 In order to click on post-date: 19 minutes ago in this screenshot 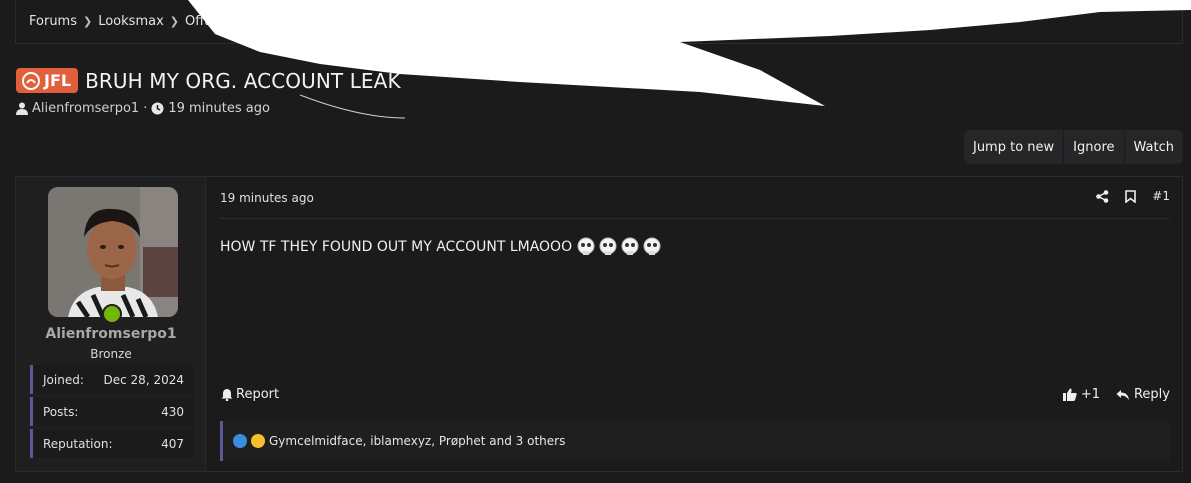, I will do `click(267, 198)`.